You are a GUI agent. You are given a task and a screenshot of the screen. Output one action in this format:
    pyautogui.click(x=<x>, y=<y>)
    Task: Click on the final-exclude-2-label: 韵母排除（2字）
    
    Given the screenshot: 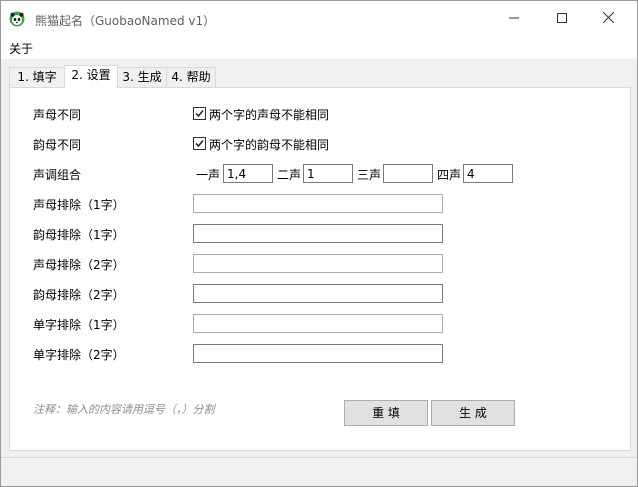 What is the action you would take?
    pyautogui.click(x=79, y=295)
    